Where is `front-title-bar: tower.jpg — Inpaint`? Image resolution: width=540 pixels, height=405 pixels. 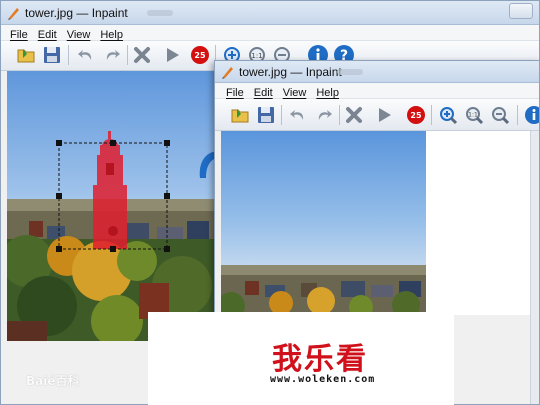 front-title-bar: tower.jpg — Inpaint is located at coordinates (377, 72).